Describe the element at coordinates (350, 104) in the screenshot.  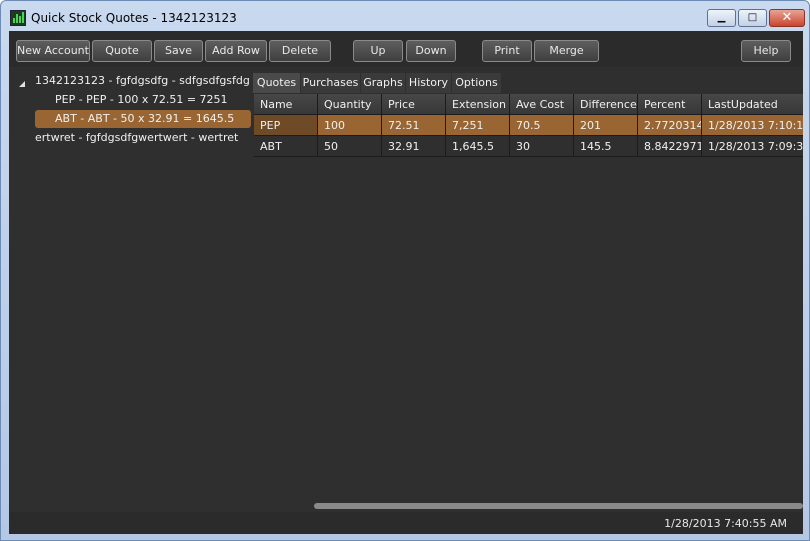
I see `column-header-quantity: Quantity` at that location.